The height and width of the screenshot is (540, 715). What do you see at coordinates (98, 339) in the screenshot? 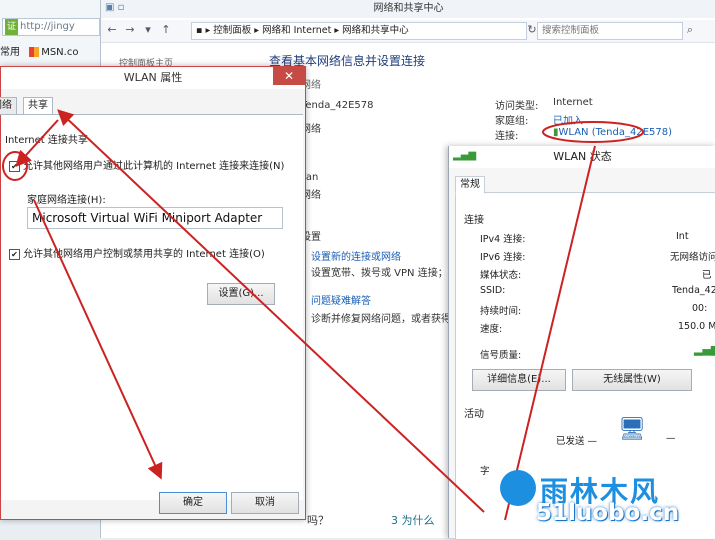
I see `annotation-arrow-ok` at bounding box center [98, 339].